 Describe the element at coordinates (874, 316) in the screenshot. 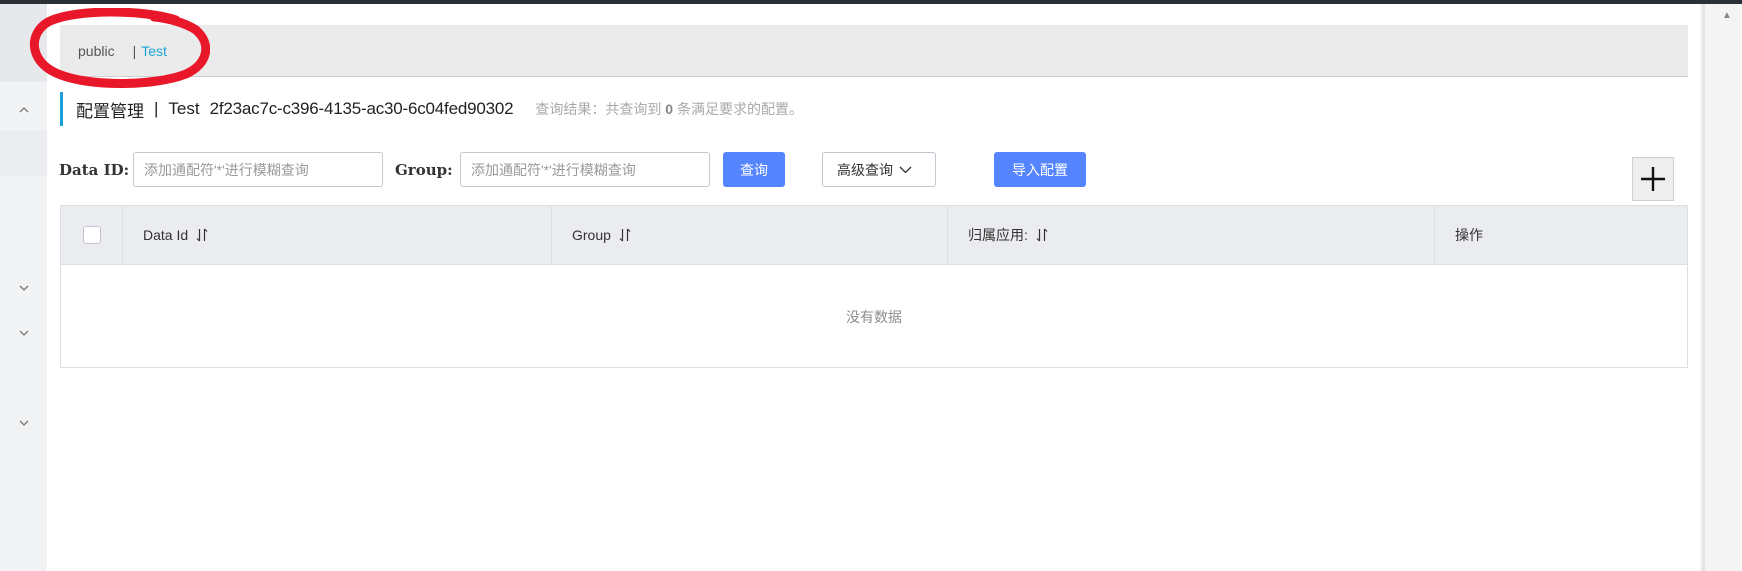

I see `empty-state: 没有数据` at that location.